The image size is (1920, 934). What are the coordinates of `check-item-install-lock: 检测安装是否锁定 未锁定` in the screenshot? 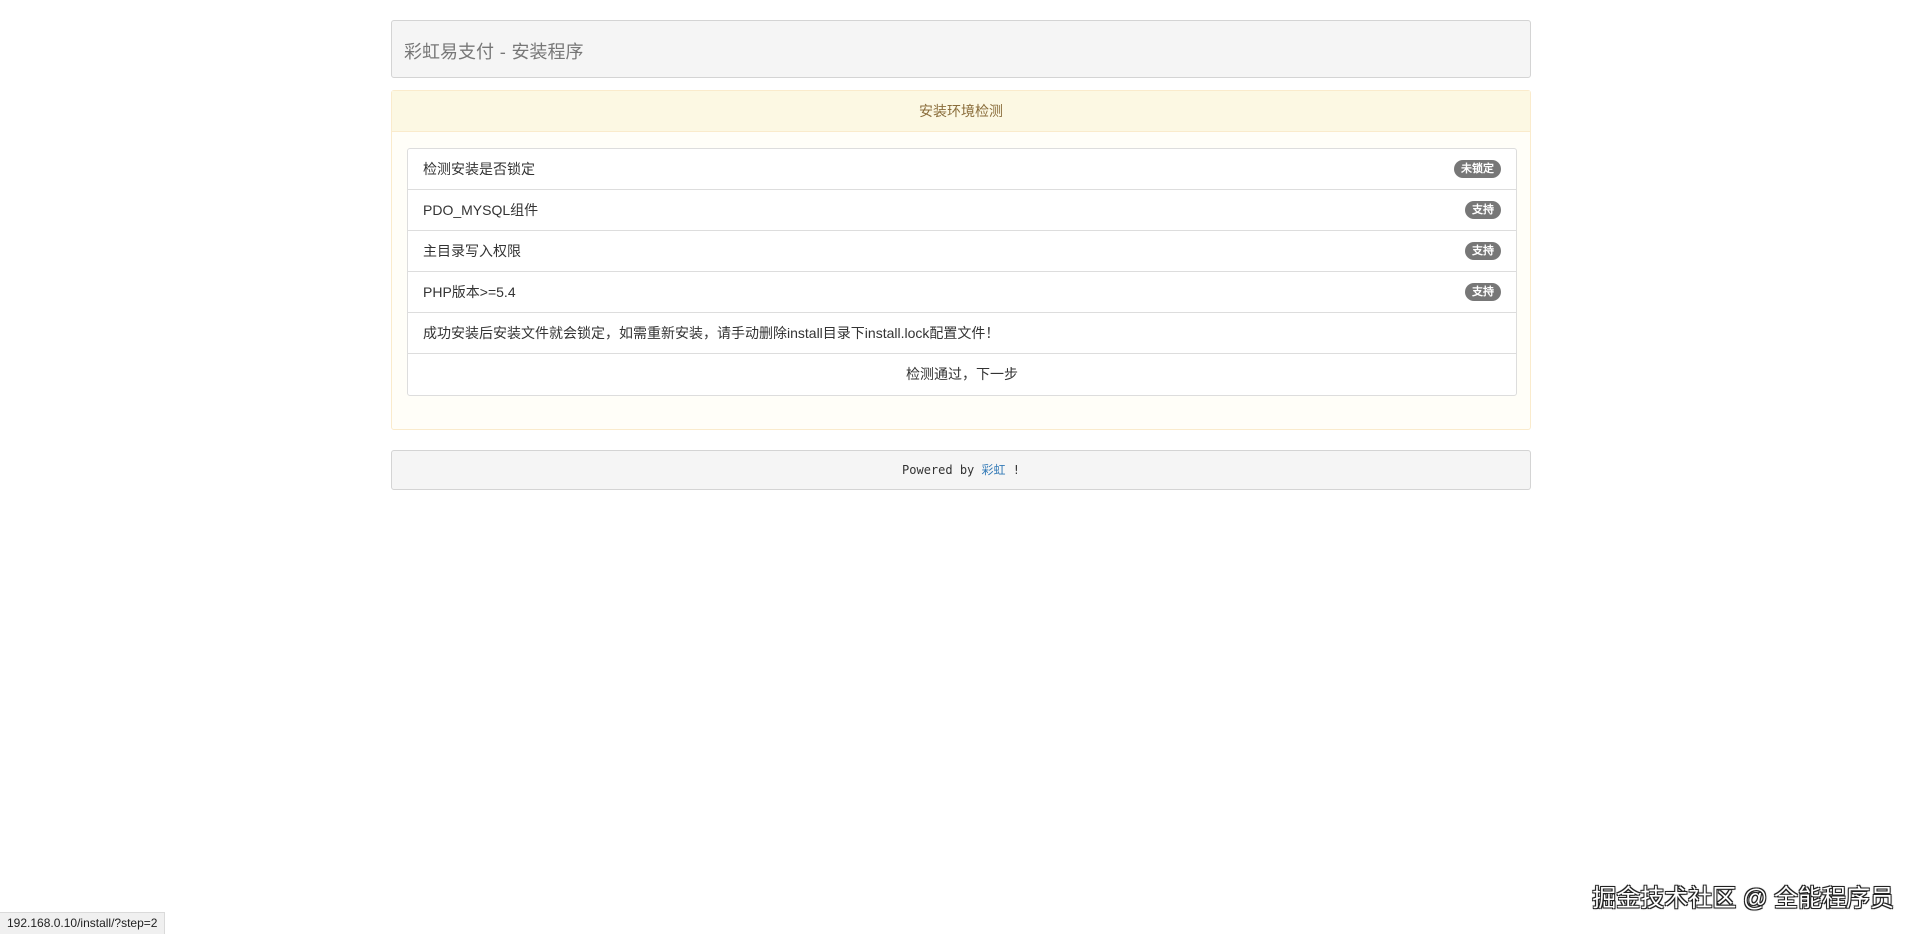 It's located at (962, 169).